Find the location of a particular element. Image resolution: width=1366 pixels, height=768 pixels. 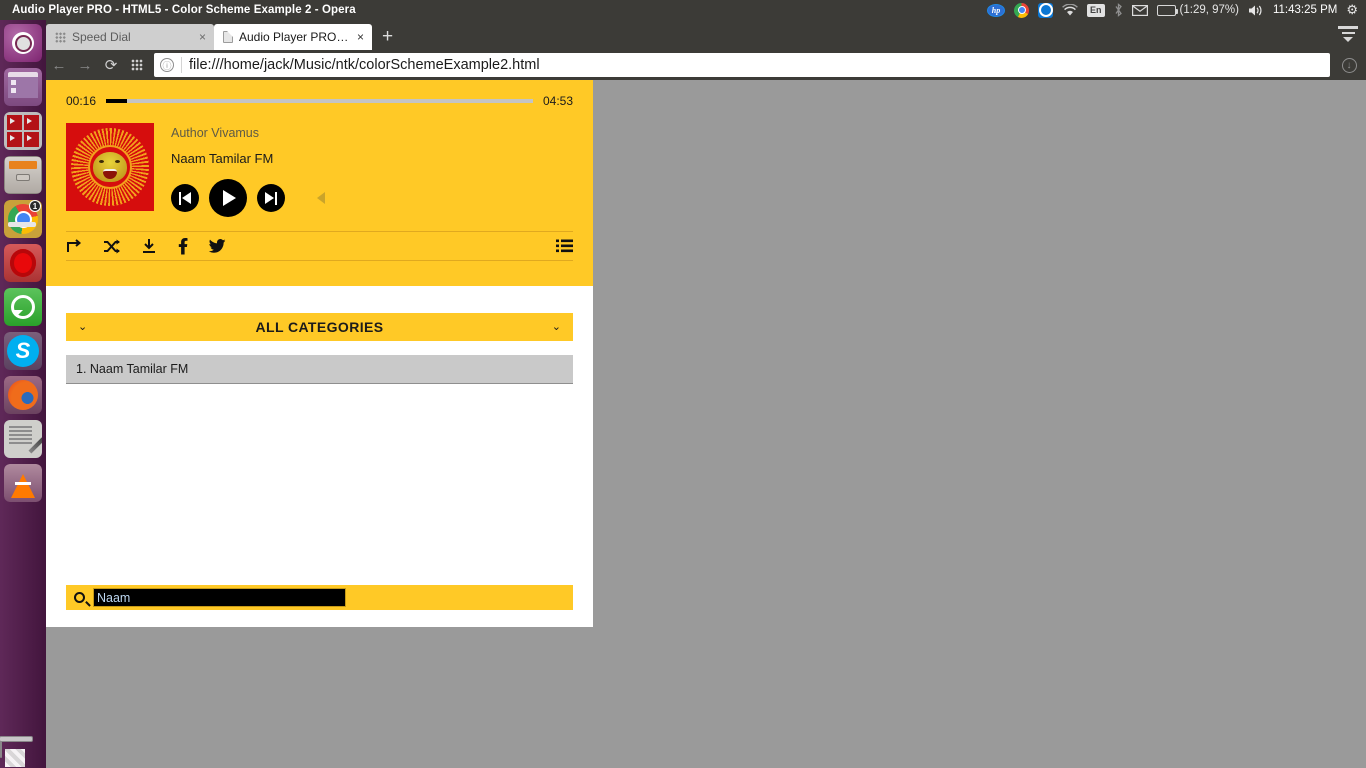

page-icon is located at coordinates (228, 37).